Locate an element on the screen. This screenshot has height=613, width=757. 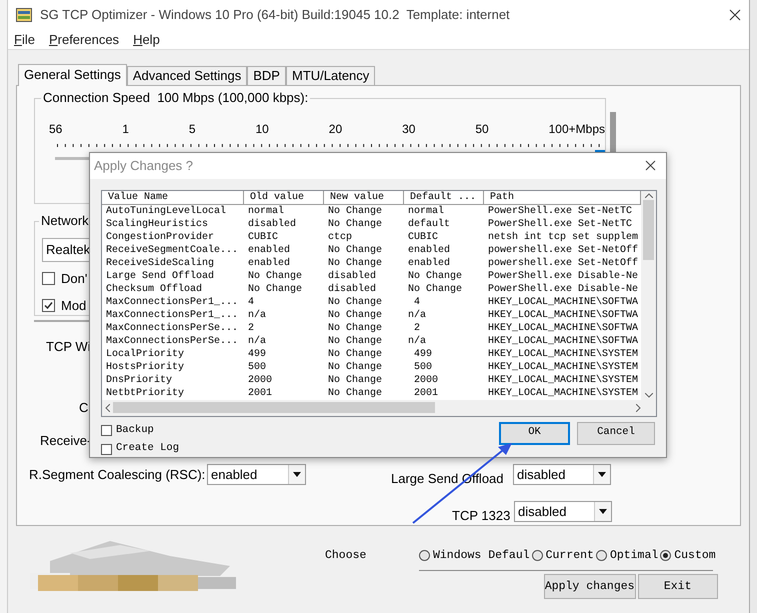
horizontal-scrollbar is located at coordinates (379, 408).